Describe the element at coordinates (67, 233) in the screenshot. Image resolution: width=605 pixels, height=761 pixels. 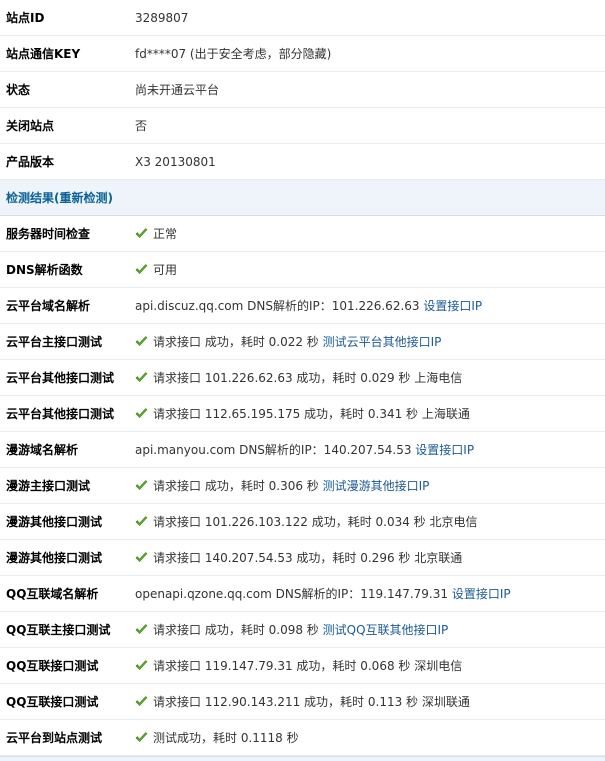
I see `check-label: 服务器时间检查` at that location.